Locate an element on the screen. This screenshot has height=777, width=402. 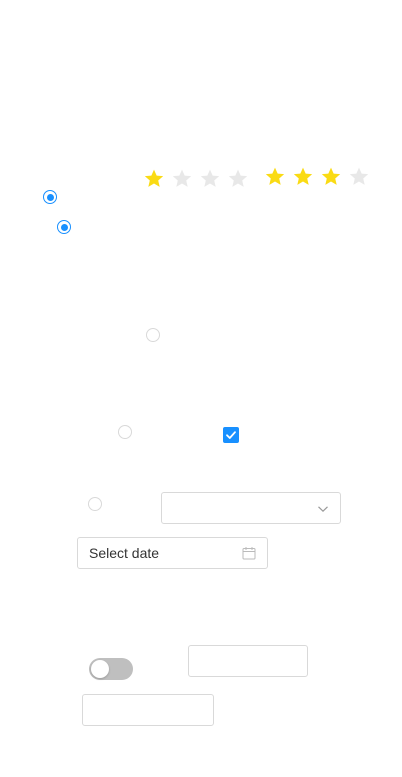
calendar-icon is located at coordinates (249, 553).